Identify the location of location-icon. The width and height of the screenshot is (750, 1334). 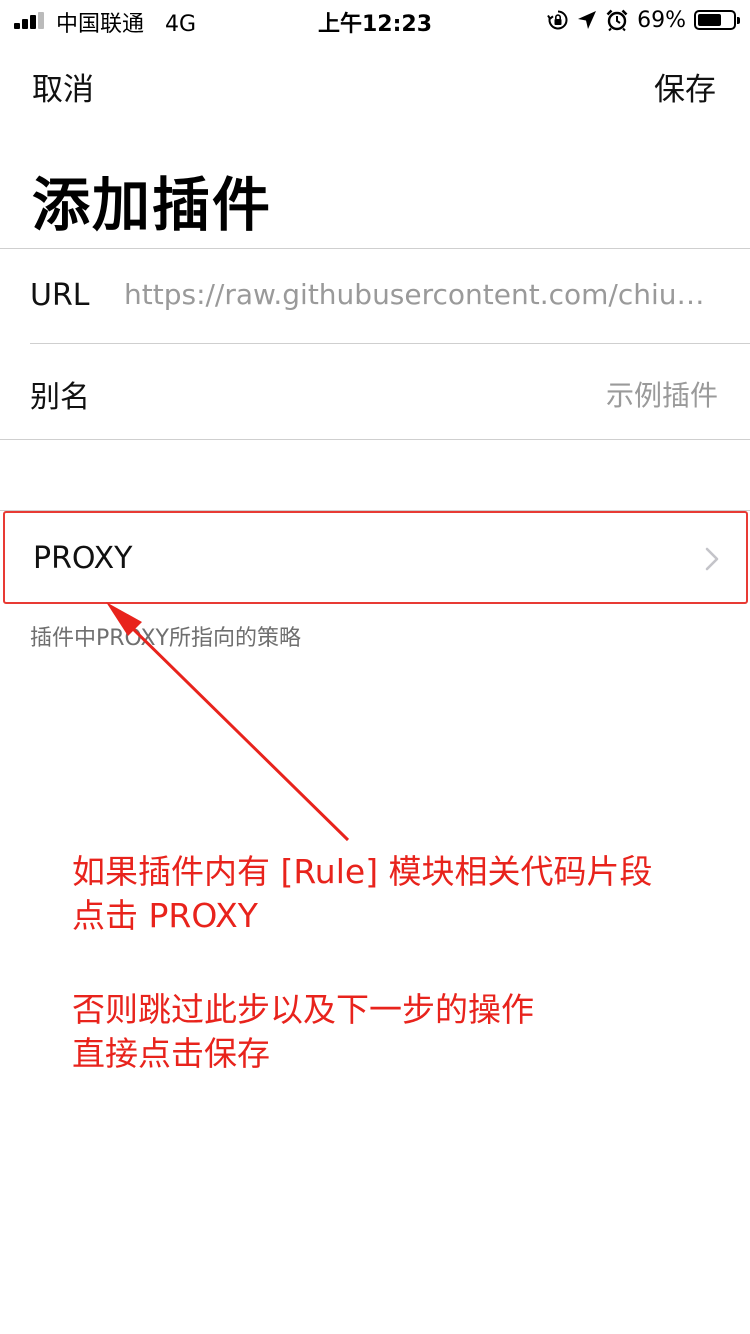
(587, 20).